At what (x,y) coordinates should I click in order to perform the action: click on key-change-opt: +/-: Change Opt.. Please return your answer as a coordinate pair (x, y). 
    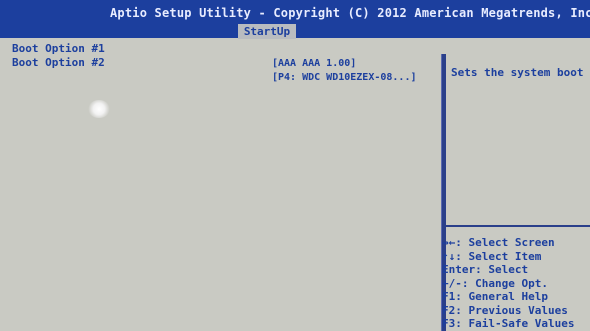
    Looking at the image, I should click on (495, 283).